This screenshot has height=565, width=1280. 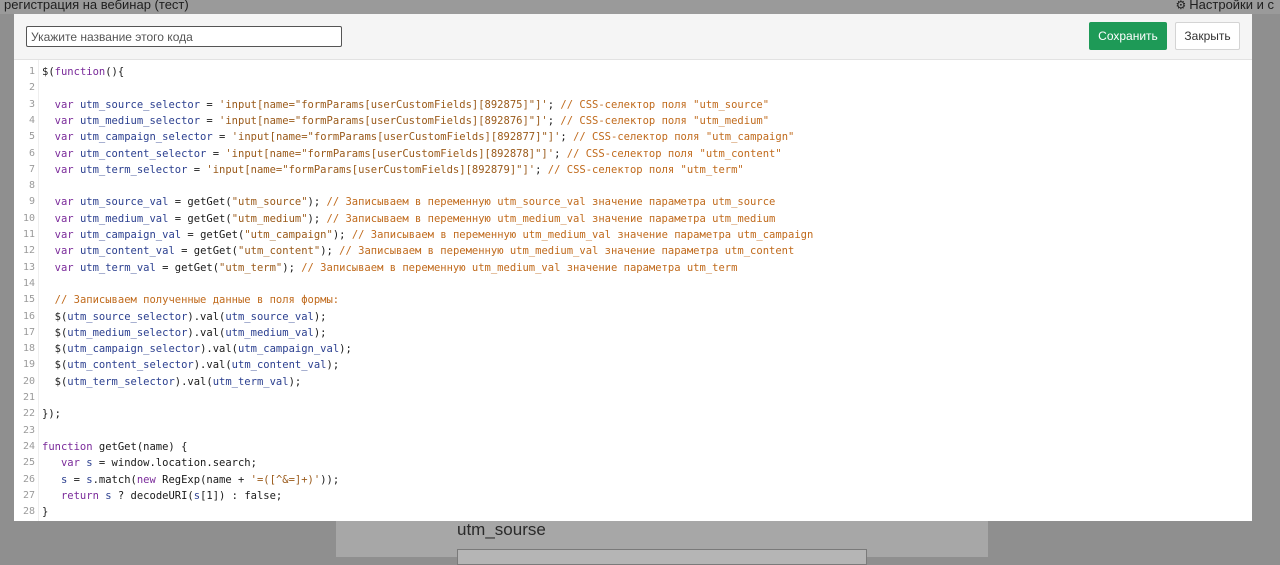 What do you see at coordinates (31, 88) in the screenshot?
I see `line-number: 2` at bounding box center [31, 88].